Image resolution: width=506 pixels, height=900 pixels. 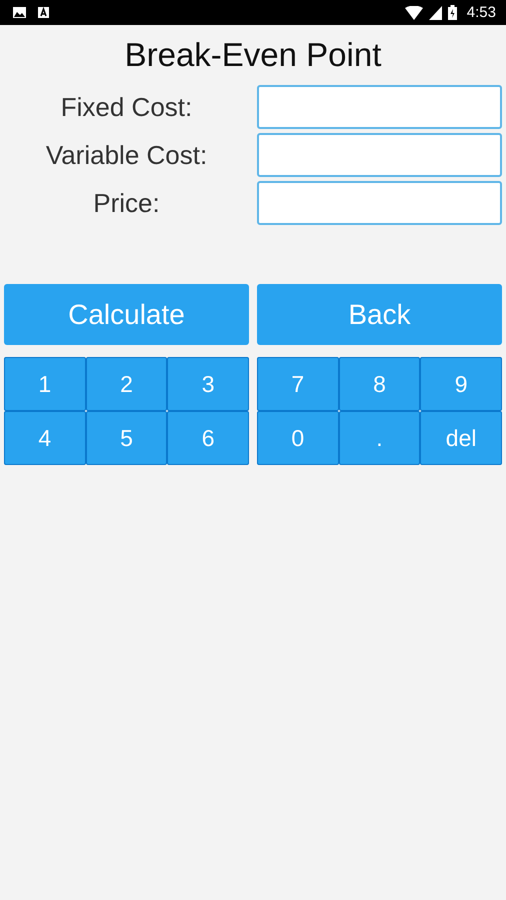 What do you see at coordinates (208, 384) in the screenshot?
I see `keypad-key: 3` at bounding box center [208, 384].